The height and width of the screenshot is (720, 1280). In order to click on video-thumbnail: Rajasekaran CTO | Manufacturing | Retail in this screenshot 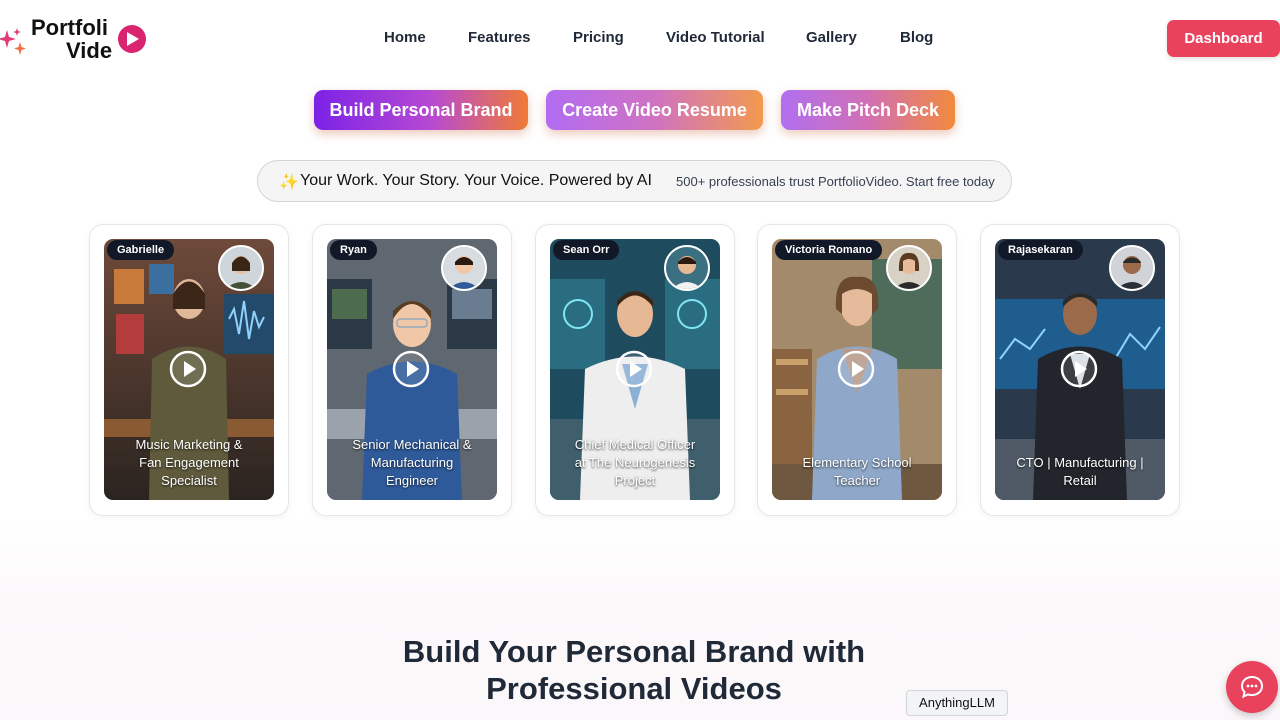, I will do `click(1080, 369)`.